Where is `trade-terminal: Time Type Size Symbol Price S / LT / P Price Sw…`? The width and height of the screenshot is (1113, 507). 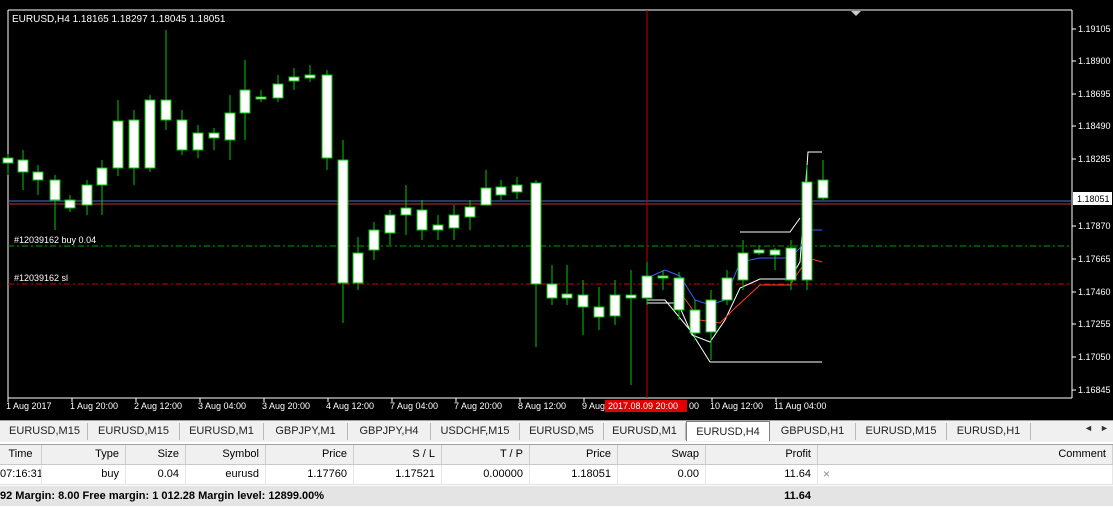
trade-terminal: Time Type Size Symbol Price S / LT / P Price Sw… is located at coordinates (556, 475).